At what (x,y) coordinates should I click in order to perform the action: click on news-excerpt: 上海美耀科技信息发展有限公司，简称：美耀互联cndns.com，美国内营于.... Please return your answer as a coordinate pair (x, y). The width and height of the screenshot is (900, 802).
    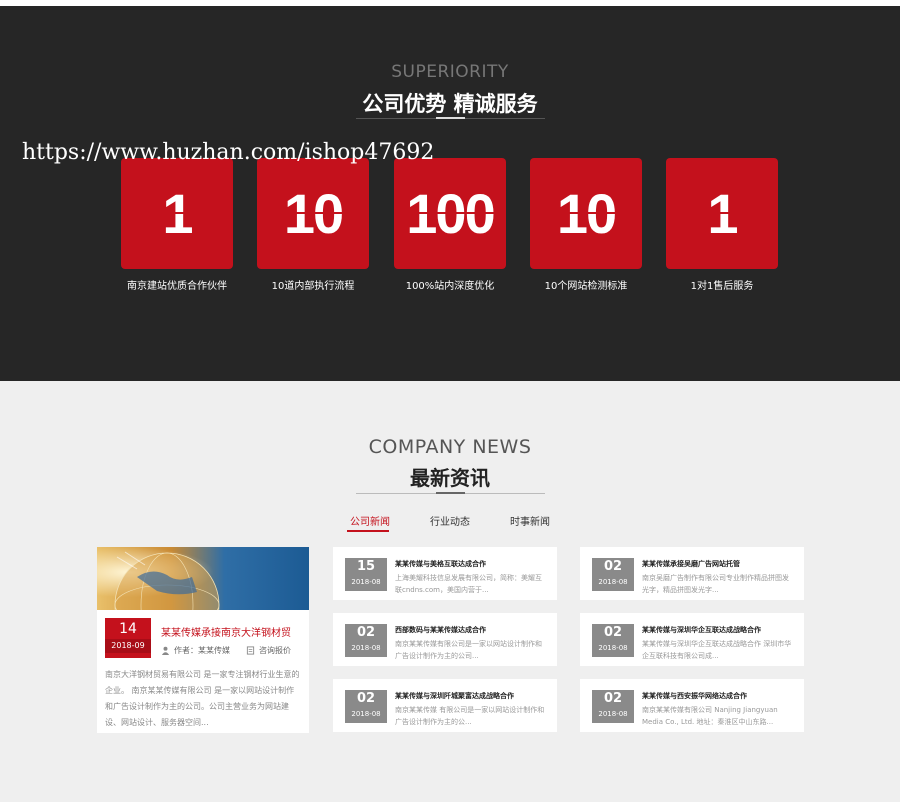
    Looking at the image, I should click on (468, 584).